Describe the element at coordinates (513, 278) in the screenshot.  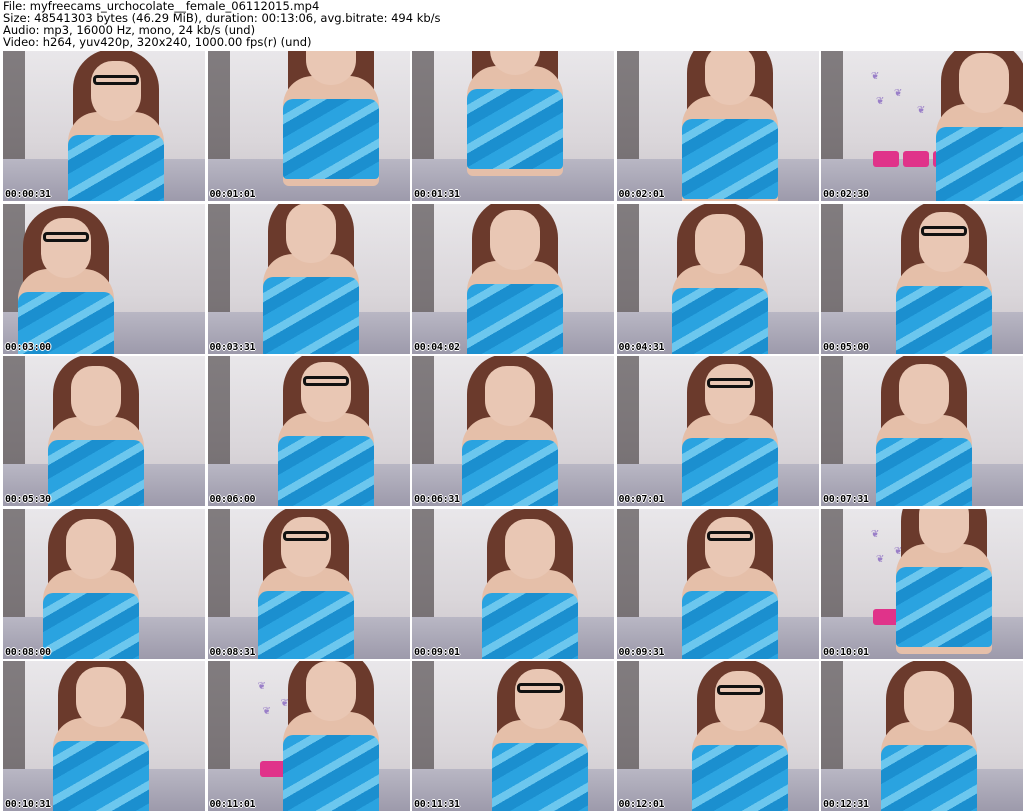
I see `thumbnail-frame: 00:04:02` at that location.